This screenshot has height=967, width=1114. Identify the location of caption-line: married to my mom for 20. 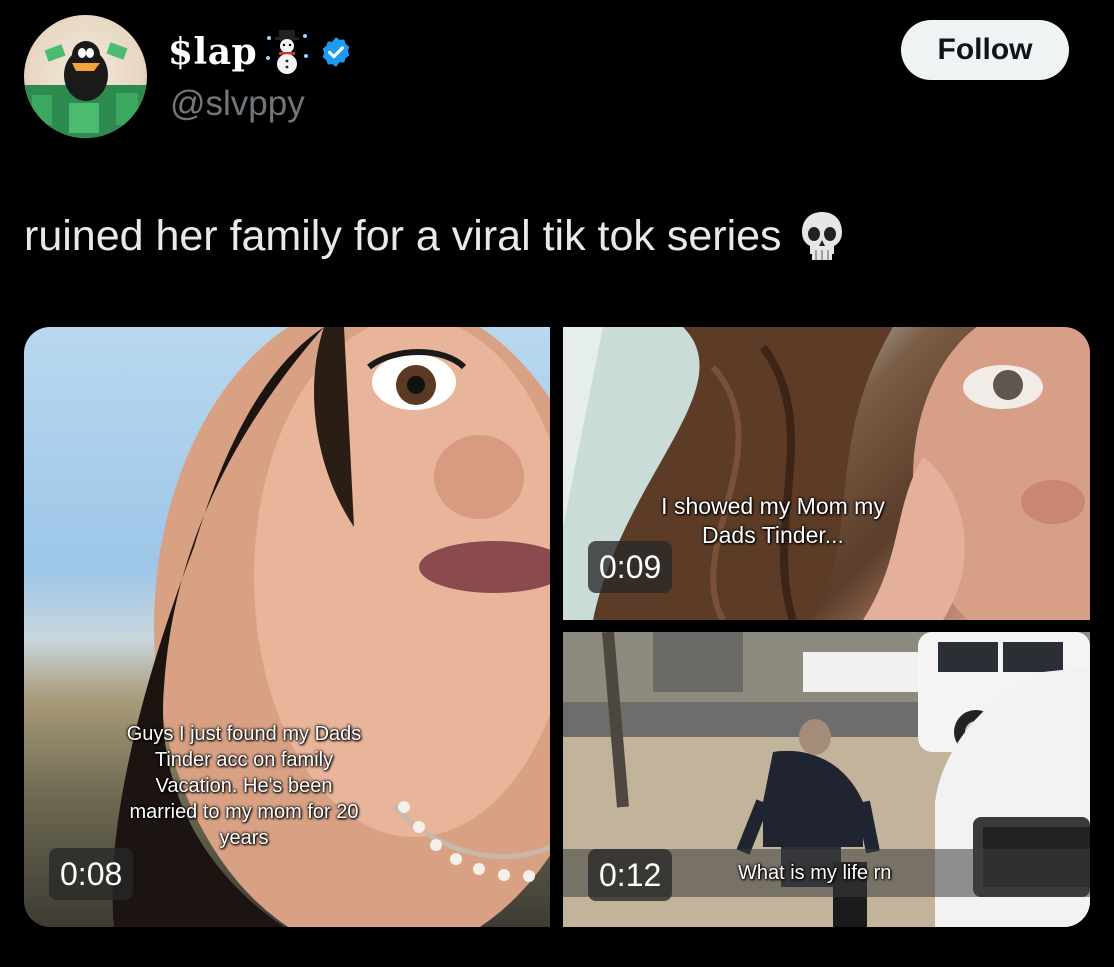
(244, 812).